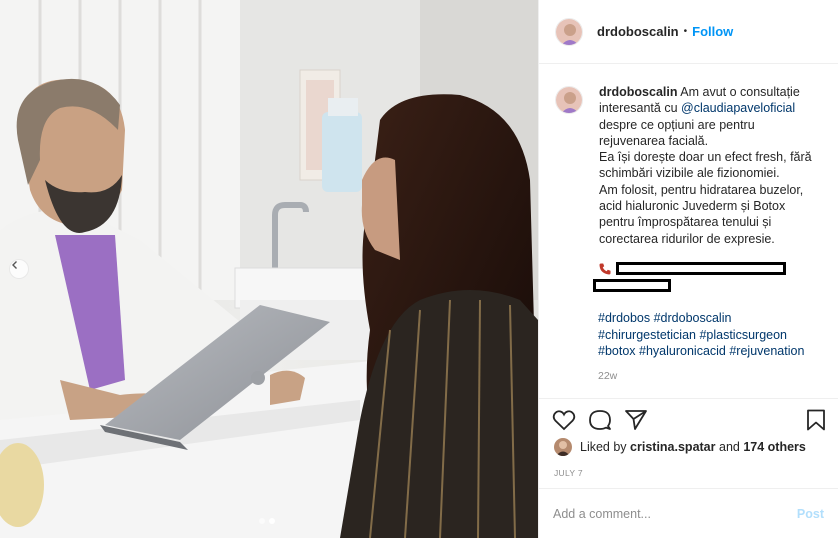 The height and width of the screenshot is (538, 838). I want to click on chevron-left-icon, so click(14, 265).